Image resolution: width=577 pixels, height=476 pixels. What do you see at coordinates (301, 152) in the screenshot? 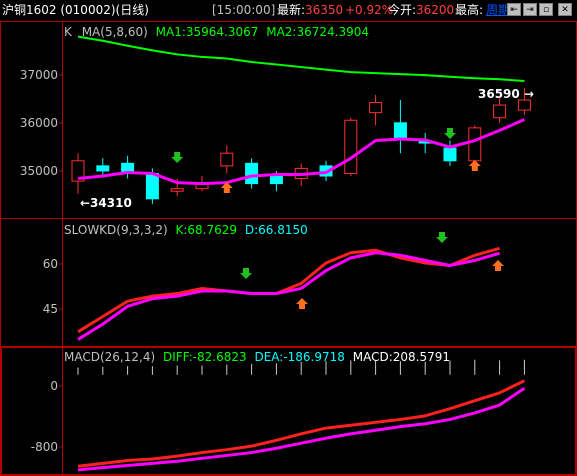
I see `ma1-line` at bounding box center [301, 152].